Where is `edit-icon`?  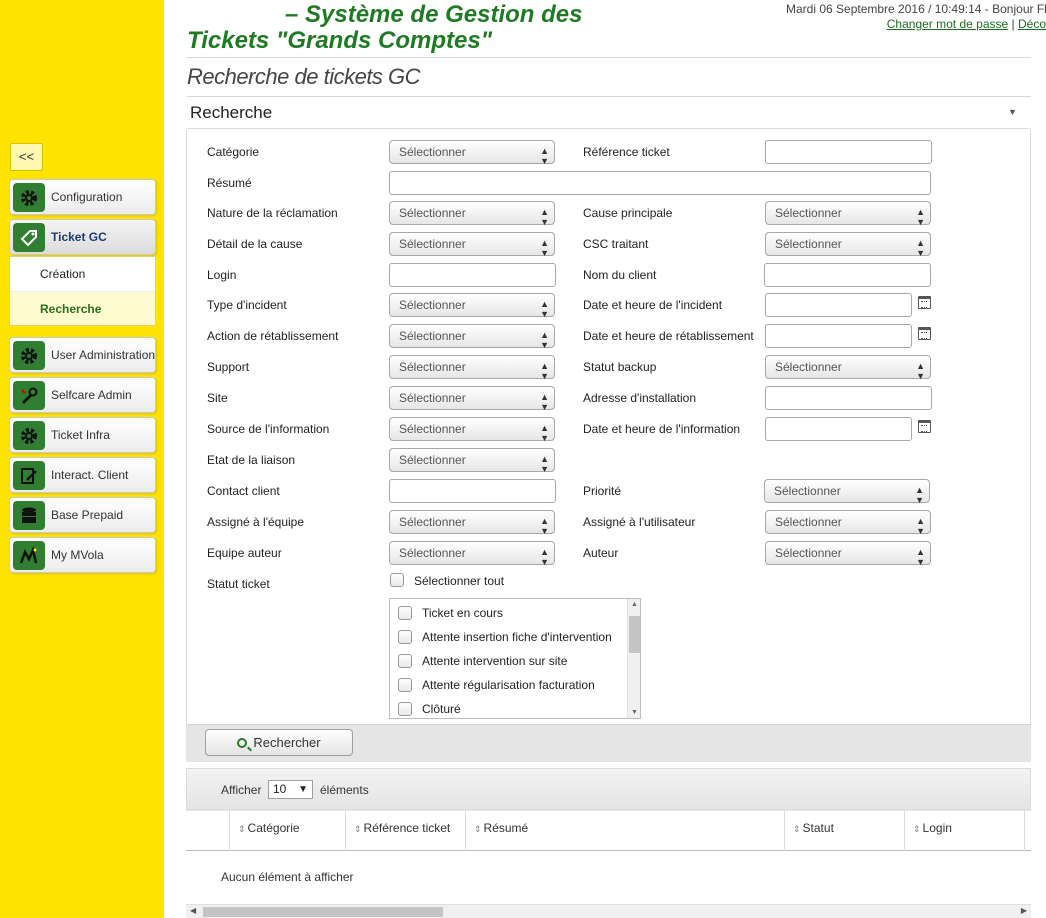
edit-icon is located at coordinates (29, 475).